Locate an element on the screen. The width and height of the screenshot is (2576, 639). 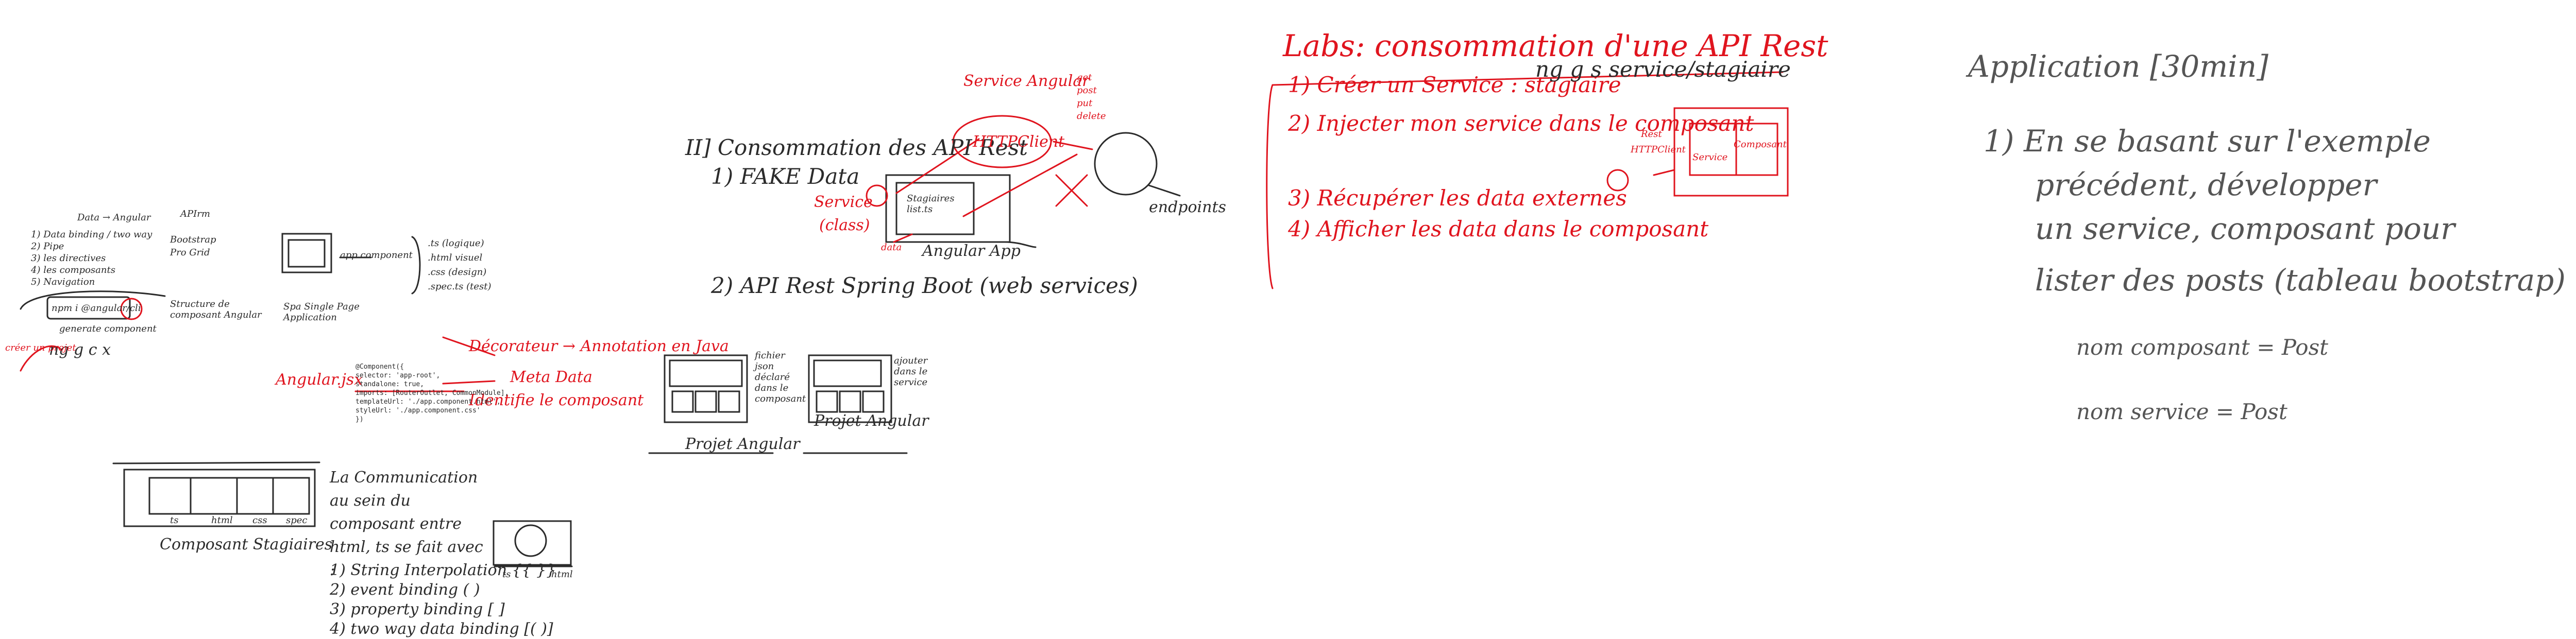
strip-label: html is located at coordinates (222, 520).